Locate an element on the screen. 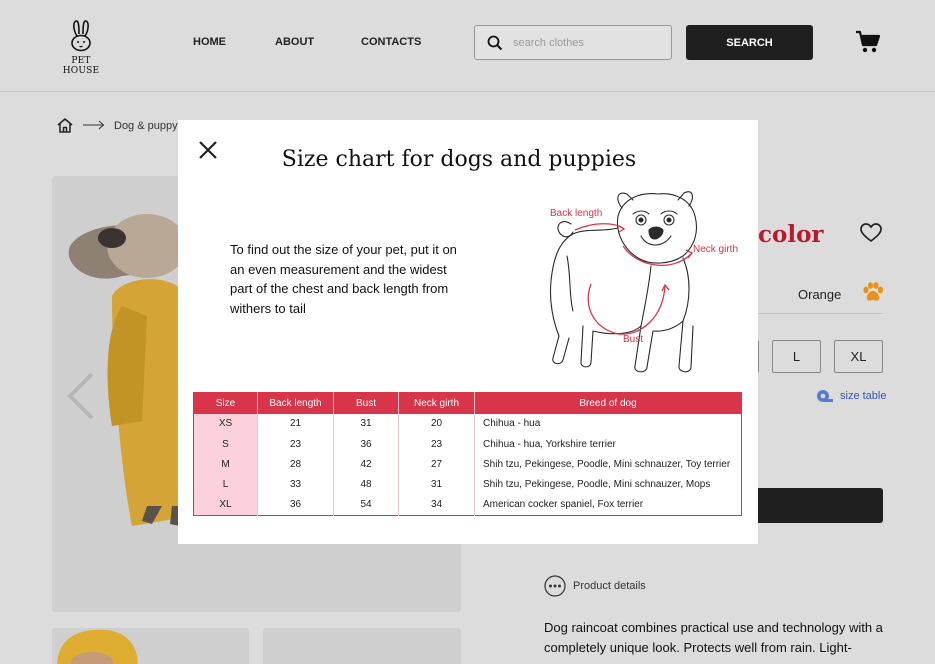 The width and height of the screenshot is (935, 664). logo-text: PET HOUSE is located at coordinates (81, 66).